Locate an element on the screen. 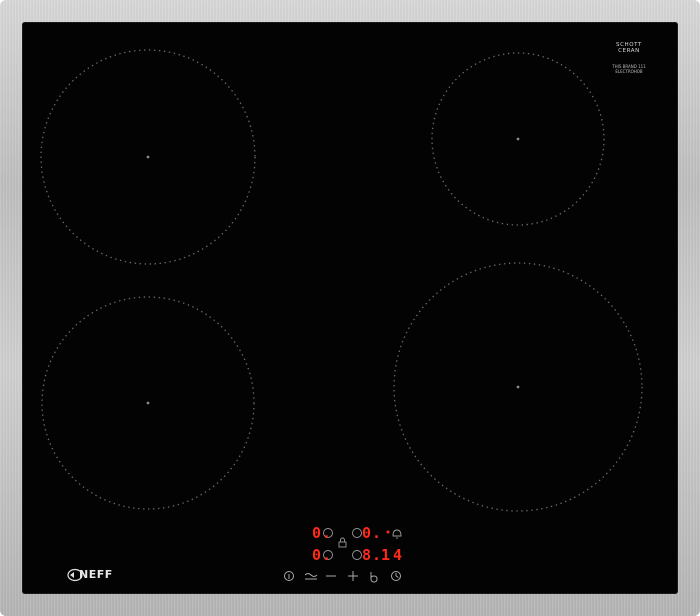 The image size is (700, 616). alarm-indicator-dot is located at coordinates (388, 532).